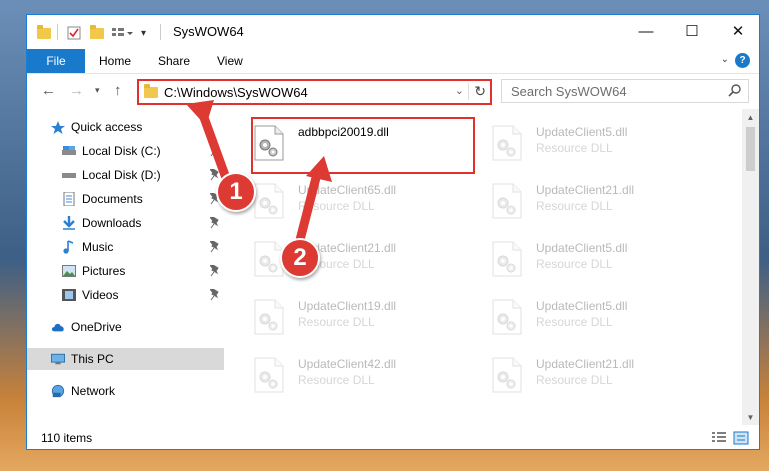  What do you see at coordinates (125, 295) in the screenshot?
I see `sidebar-item-videos: Videos` at bounding box center [125, 295].